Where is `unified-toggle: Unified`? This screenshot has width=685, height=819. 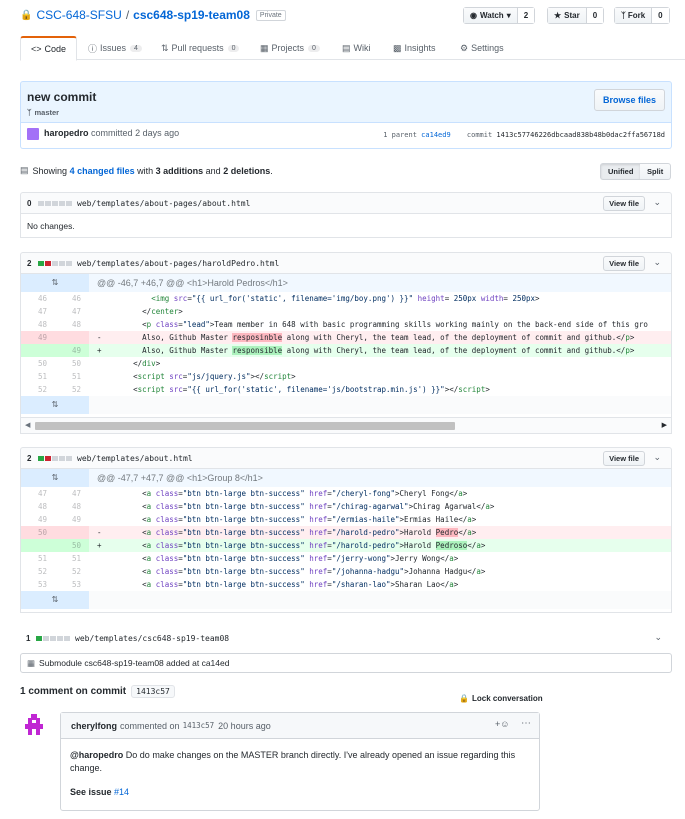
unified-toggle: Unified is located at coordinates (621, 171).